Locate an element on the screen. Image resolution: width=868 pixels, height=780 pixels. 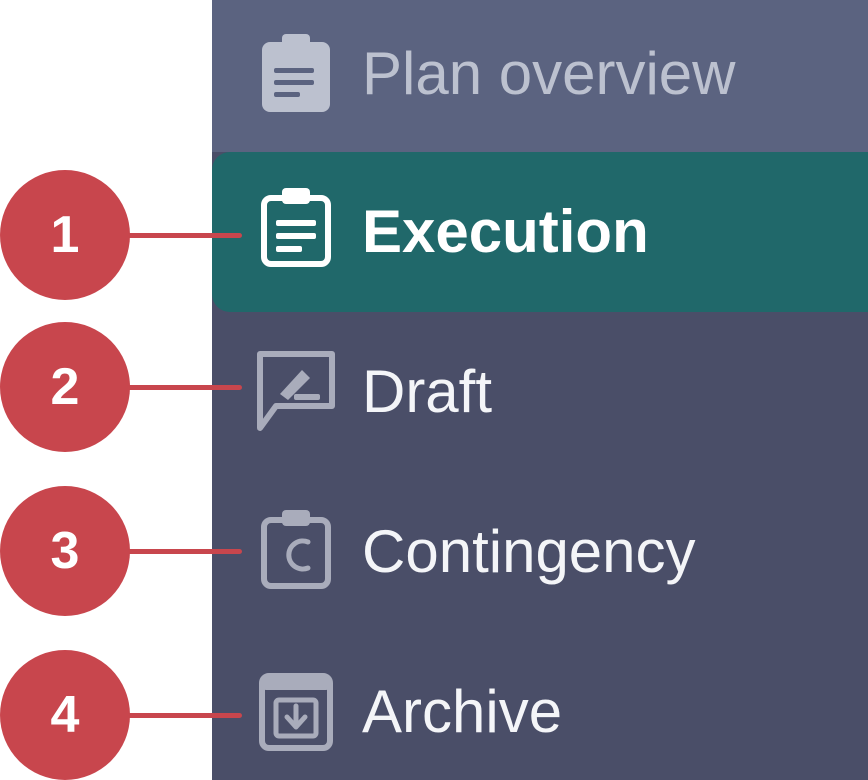
callout-number: 3 is located at coordinates (65, 551).